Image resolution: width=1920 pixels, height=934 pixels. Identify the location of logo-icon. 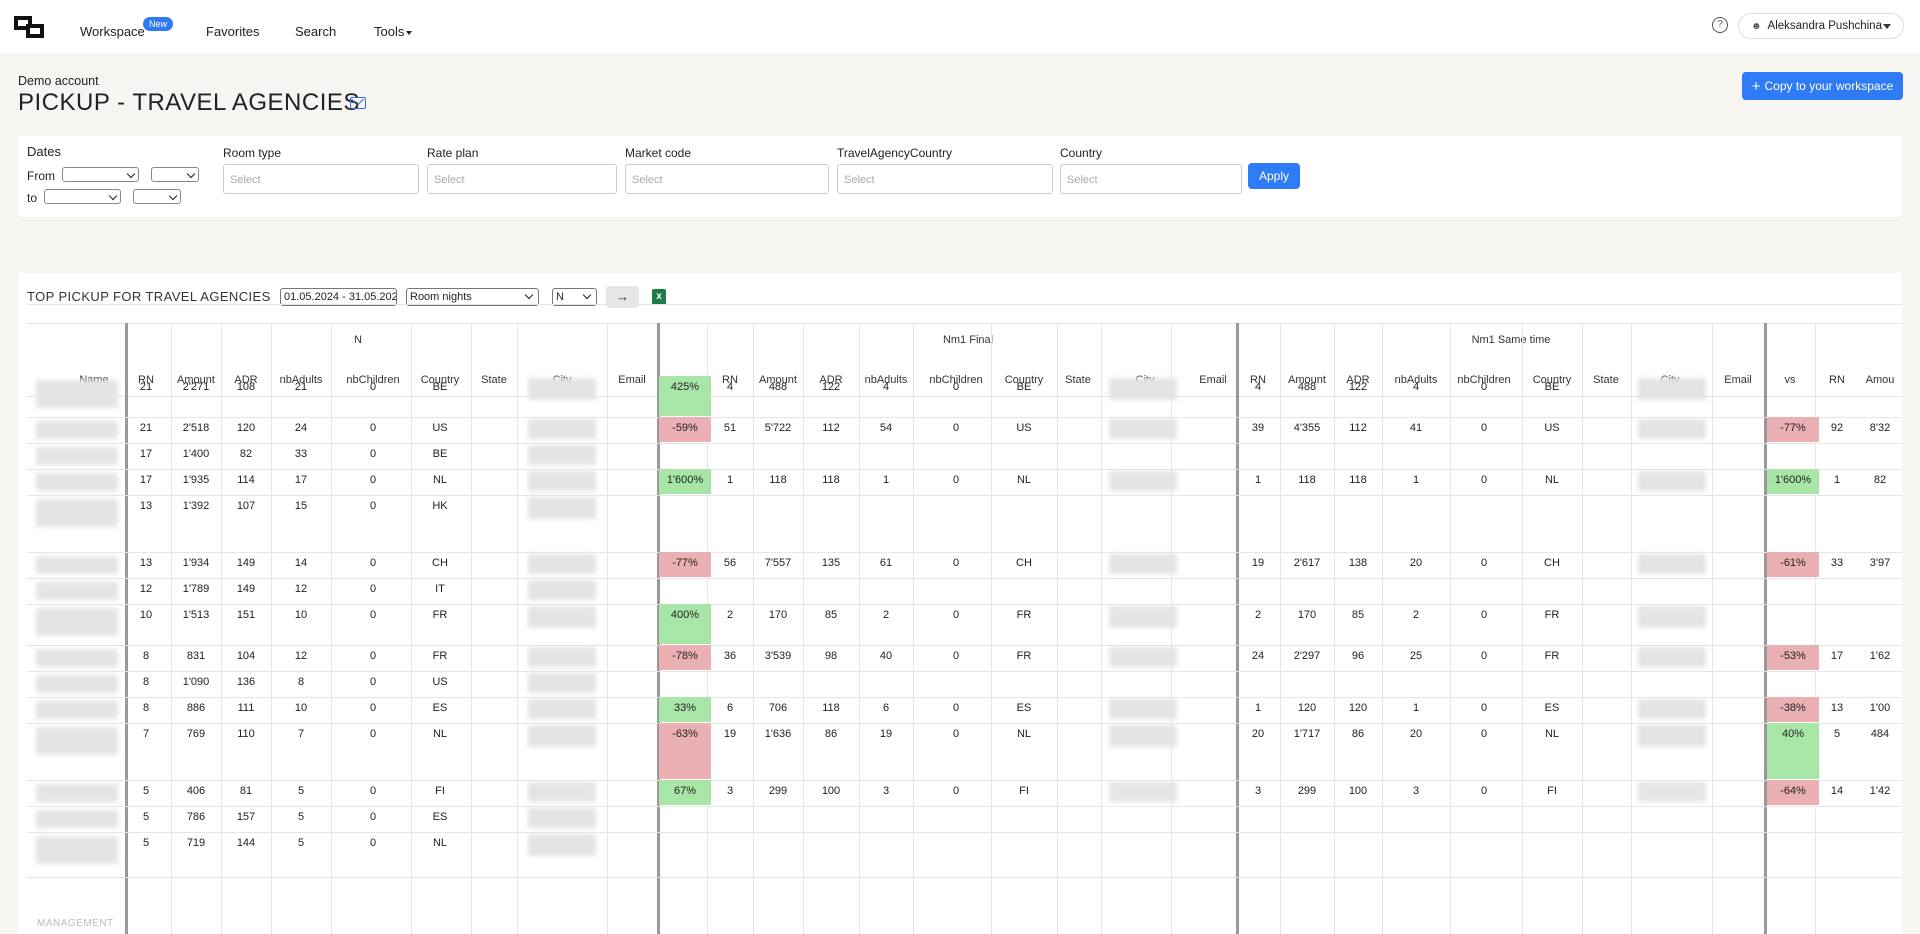
(29, 27).